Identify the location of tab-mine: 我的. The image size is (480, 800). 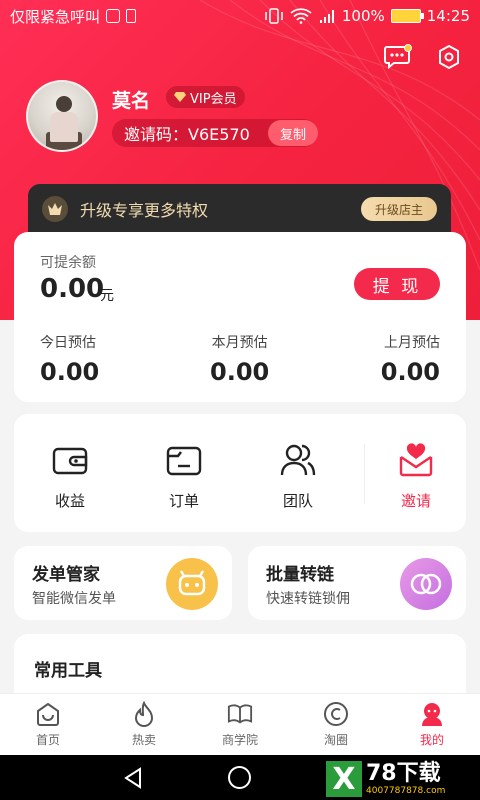
(432, 724).